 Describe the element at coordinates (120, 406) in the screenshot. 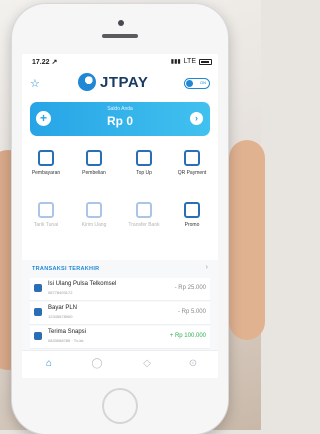

I see `home-button` at that location.